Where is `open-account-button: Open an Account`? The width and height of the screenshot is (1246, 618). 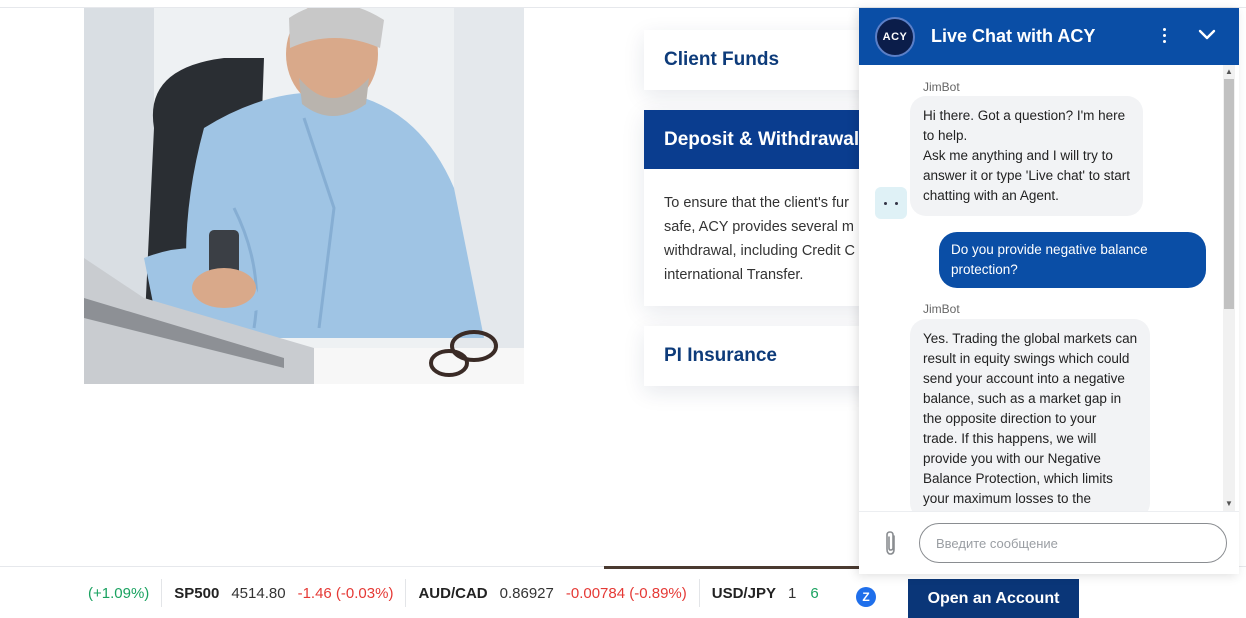
open-account-button: Open an Account is located at coordinates (993, 598).